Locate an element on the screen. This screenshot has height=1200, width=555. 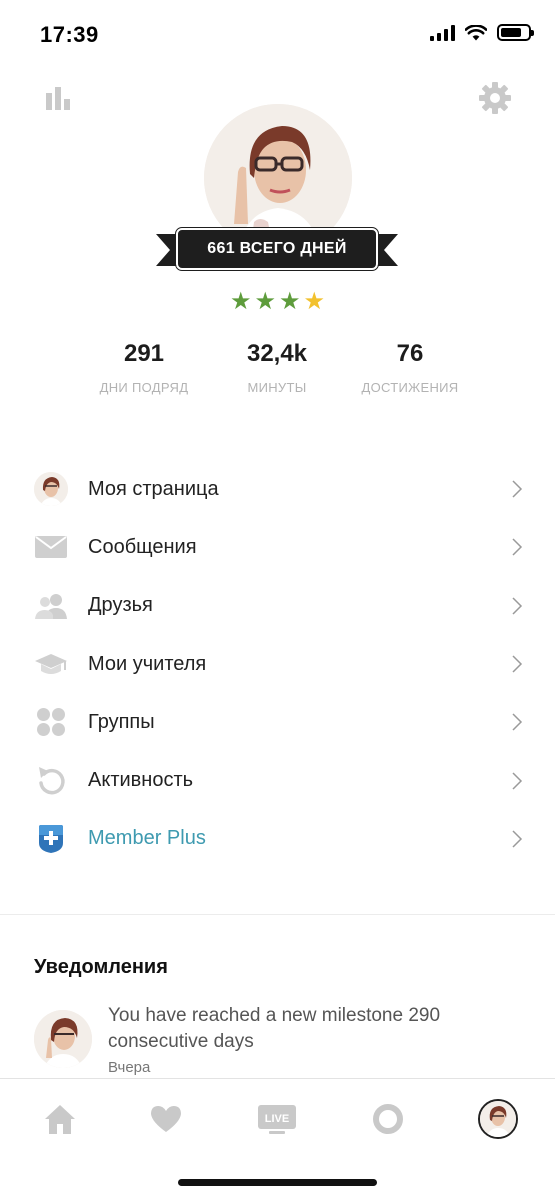
menu-item-label: Мои учителя is located at coordinates (147, 663).